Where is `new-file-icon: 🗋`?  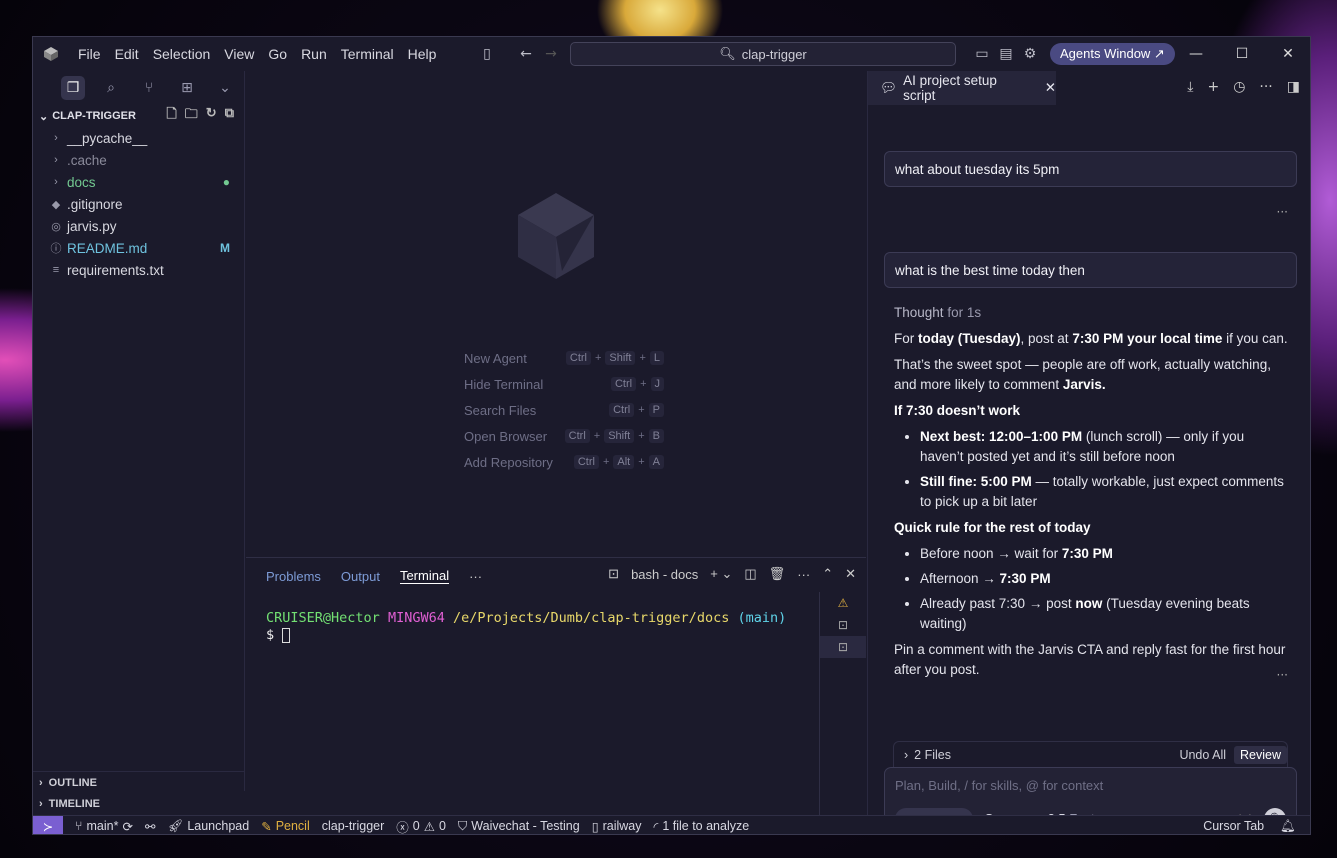
new-file-icon: 🗋 is located at coordinates (171, 116).